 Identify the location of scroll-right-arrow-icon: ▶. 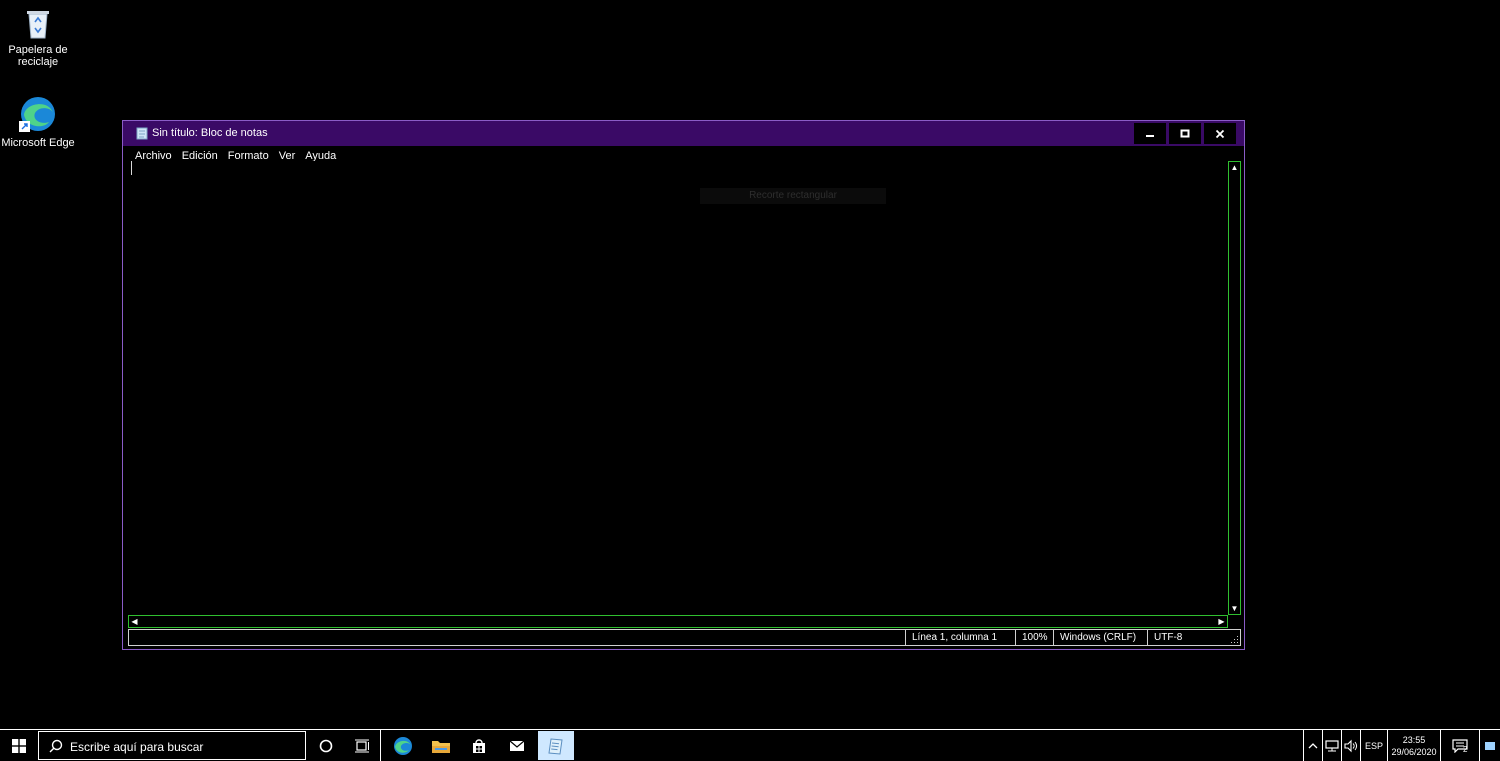
(1221, 621).